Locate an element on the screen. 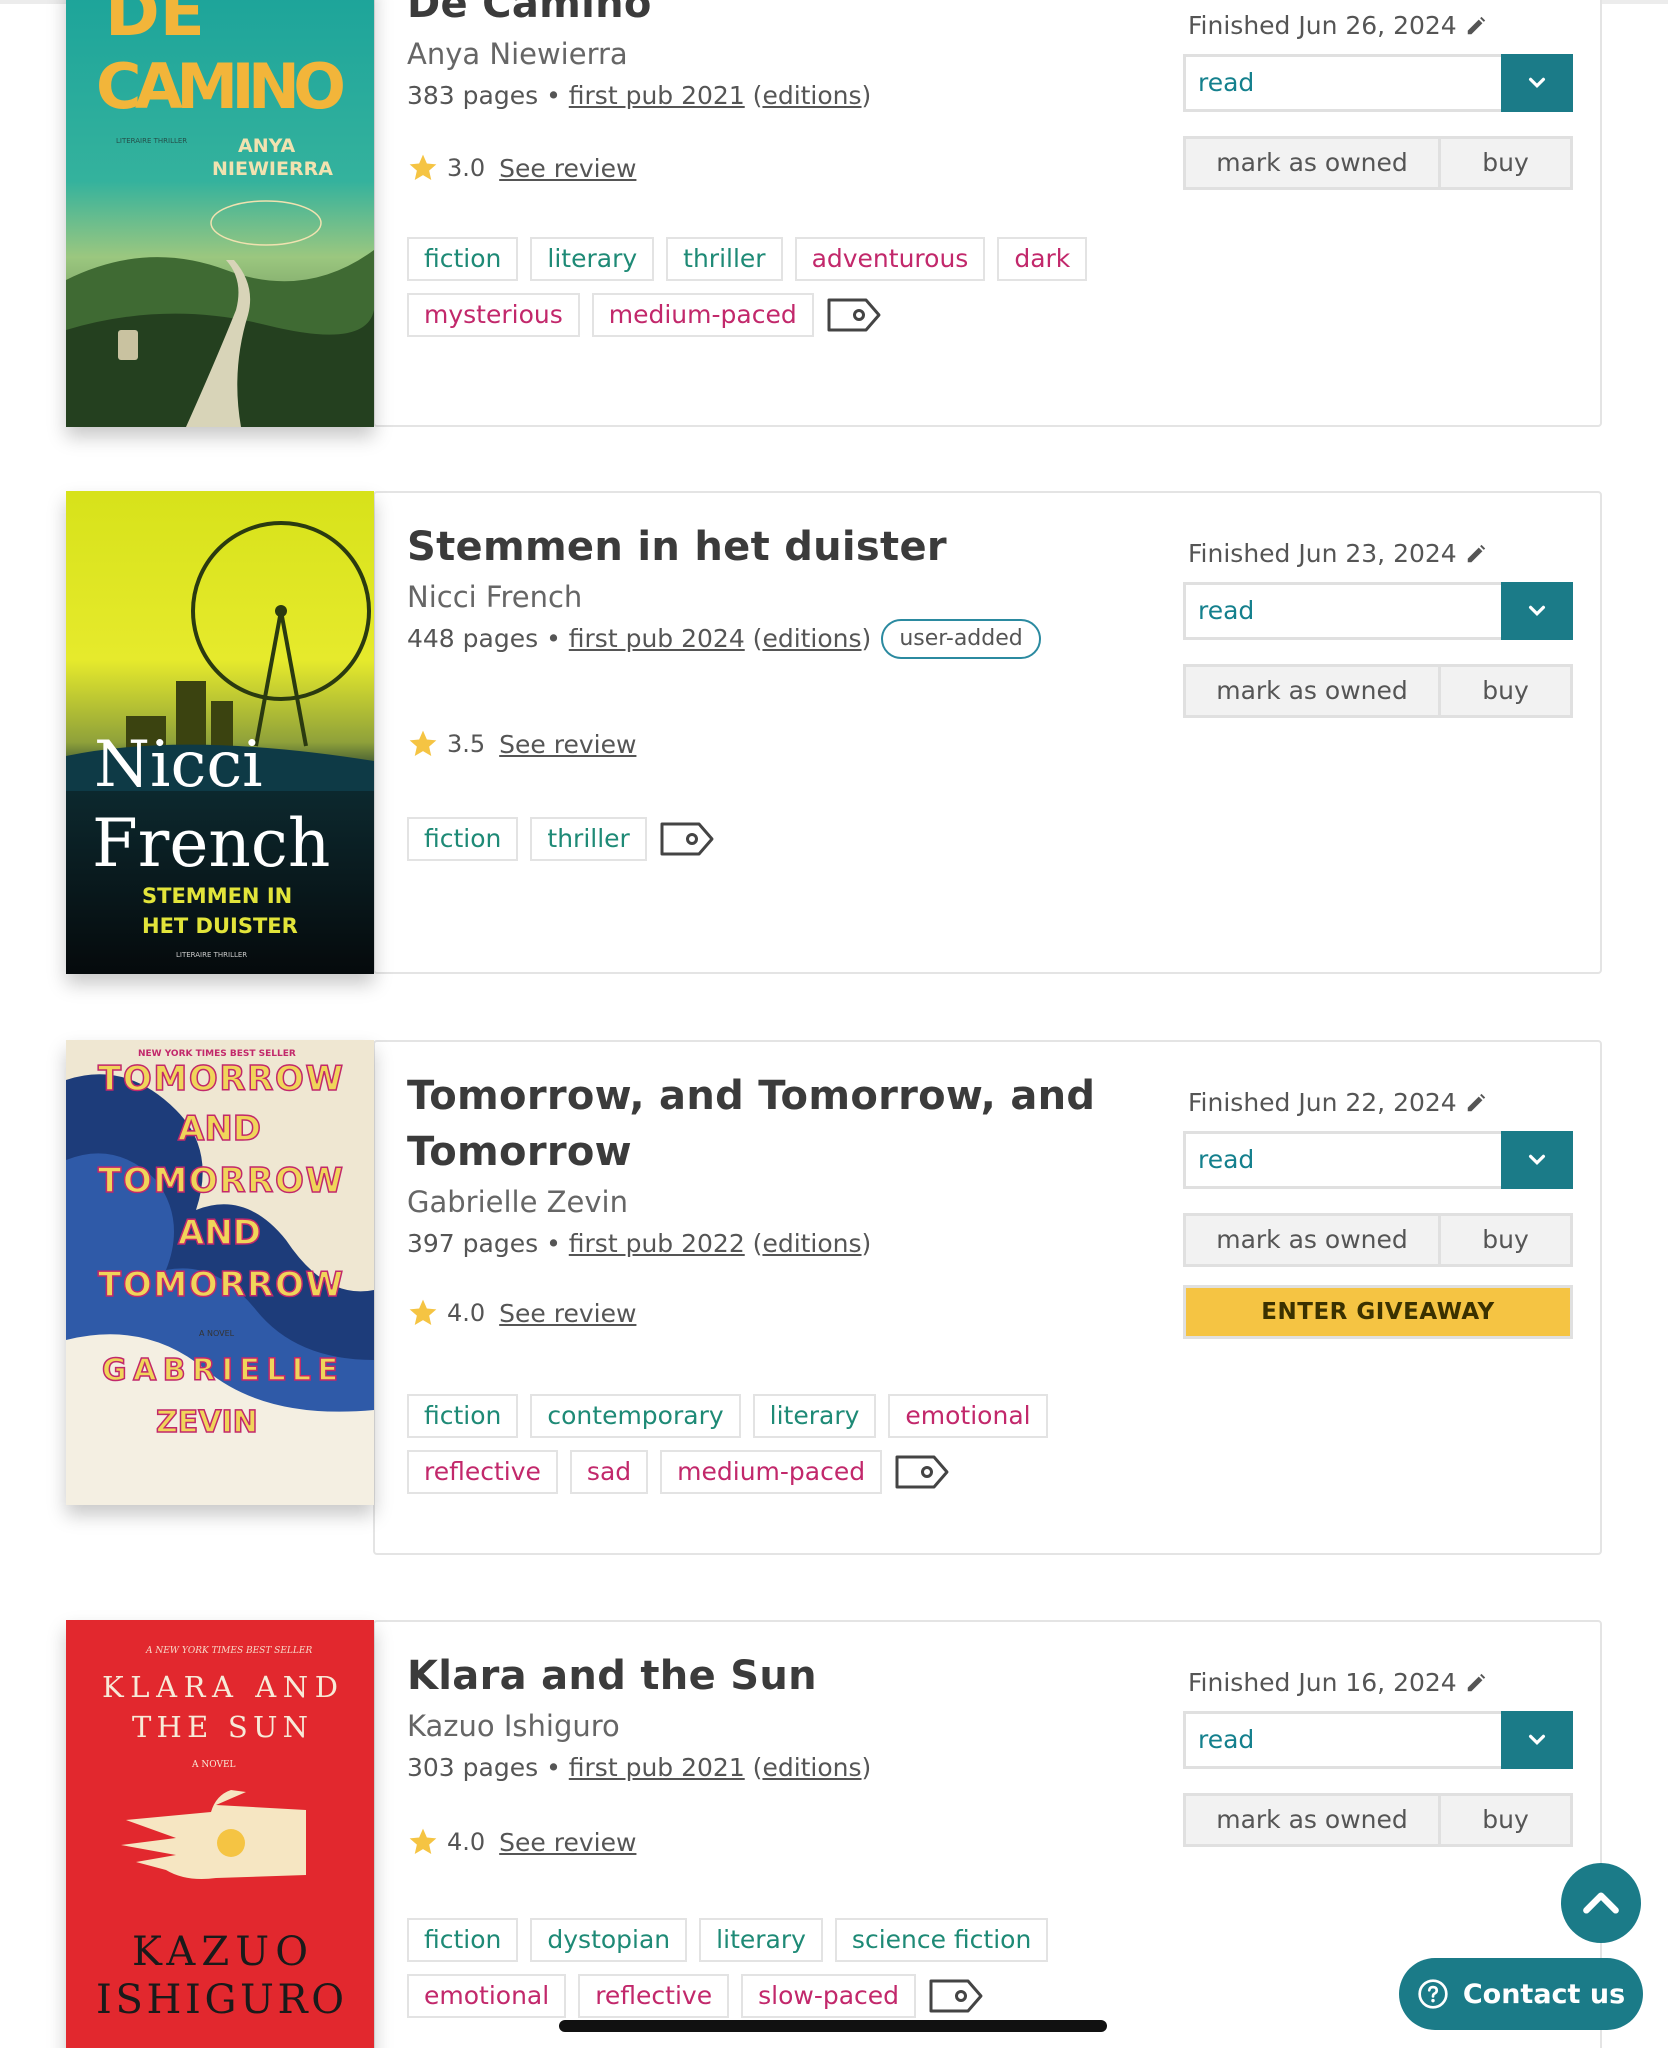  finished-date: Finished Jun 26, 2024 is located at coordinates (1380, 26).